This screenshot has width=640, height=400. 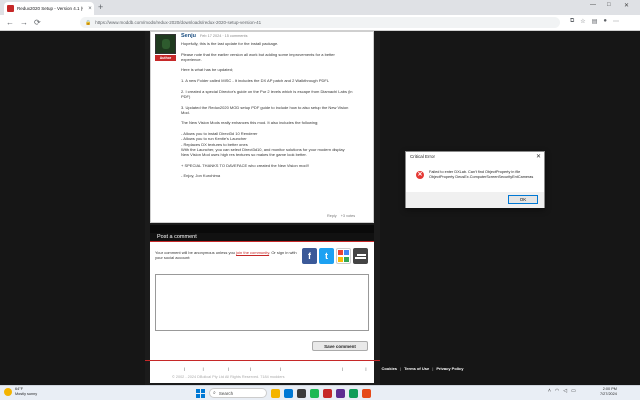 What do you see at coordinates (416, 368) in the screenshot?
I see `footer-link: Terms of Use` at bounding box center [416, 368].